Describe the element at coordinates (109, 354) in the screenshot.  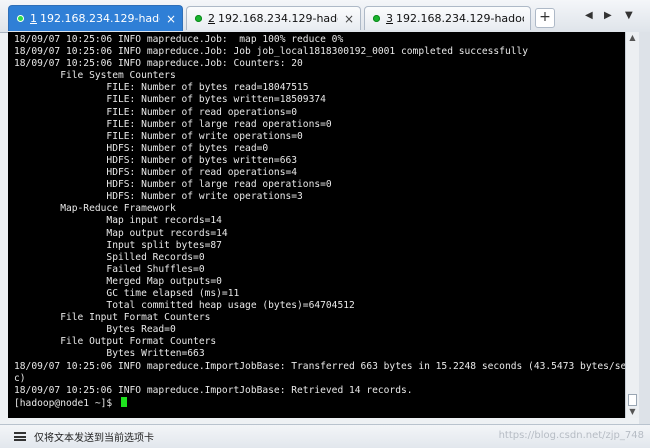
I see `terminal-line: Bytes Written=663` at that location.